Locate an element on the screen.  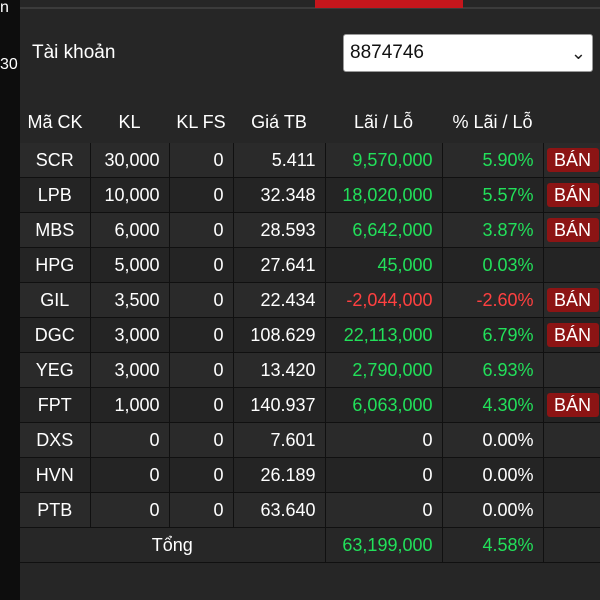
cell-quantity: 1,000 is located at coordinates (130, 405).